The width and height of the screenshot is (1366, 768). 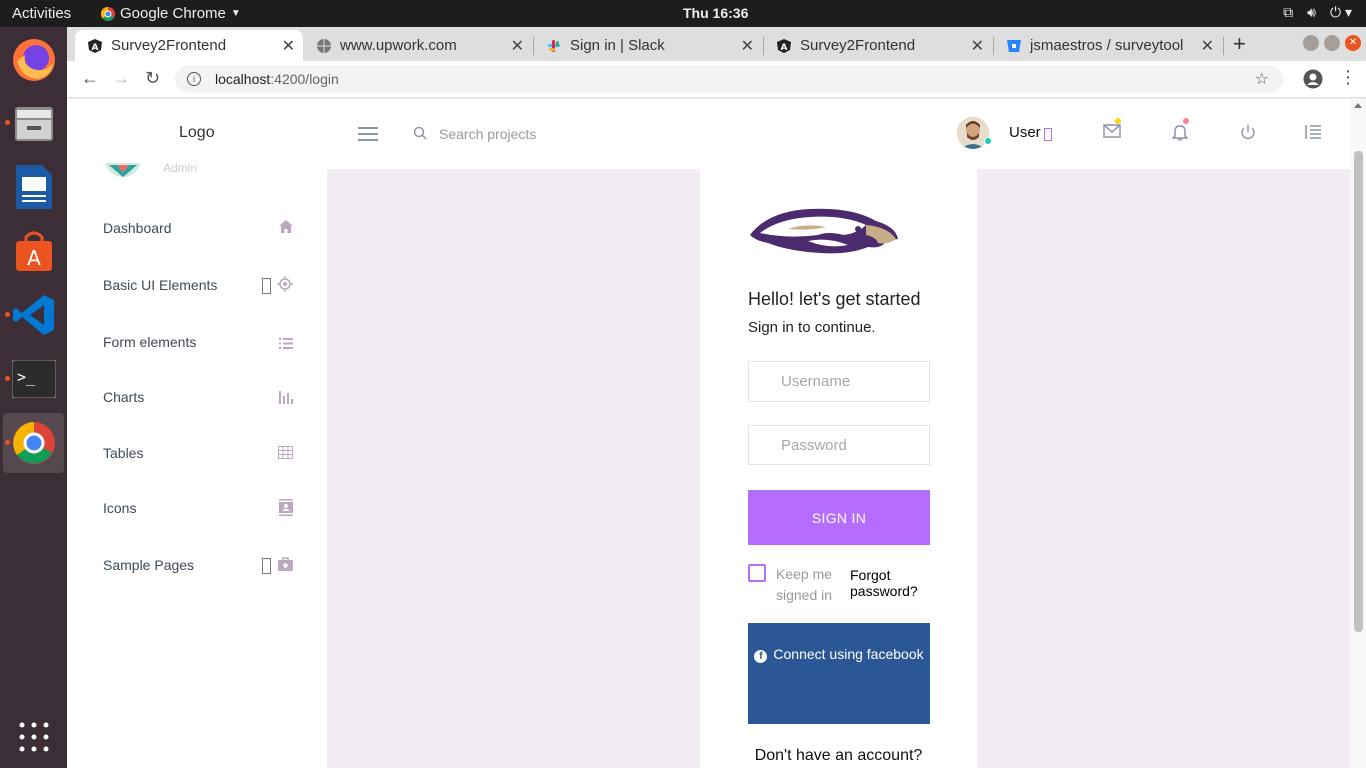 What do you see at coordinates (33, 379) in the screenshot?
I see `terminal-launcher: >_` at bounding box center [33, 379].